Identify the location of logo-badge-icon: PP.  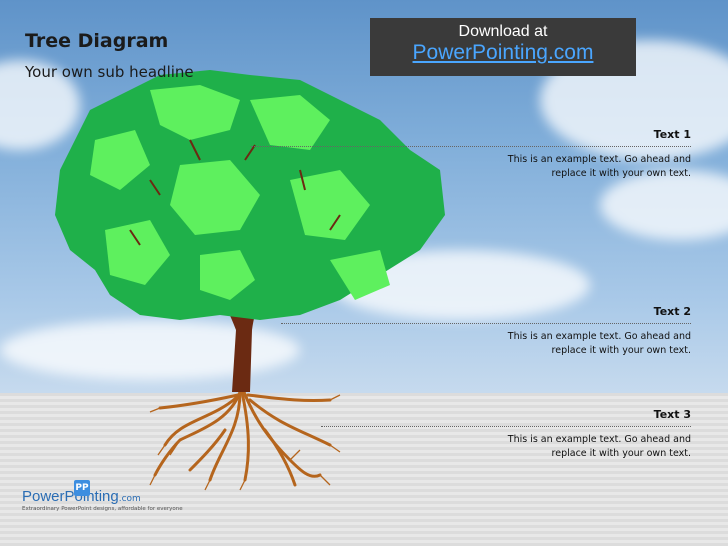
(82, 488).